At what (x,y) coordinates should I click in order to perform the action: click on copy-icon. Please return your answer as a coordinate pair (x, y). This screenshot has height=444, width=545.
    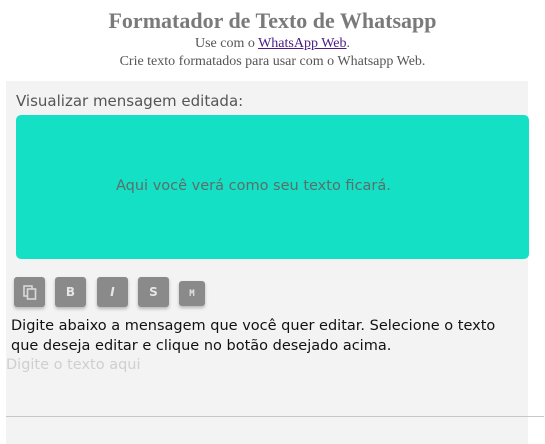
    Looking at the image, I should click on (29, 292).